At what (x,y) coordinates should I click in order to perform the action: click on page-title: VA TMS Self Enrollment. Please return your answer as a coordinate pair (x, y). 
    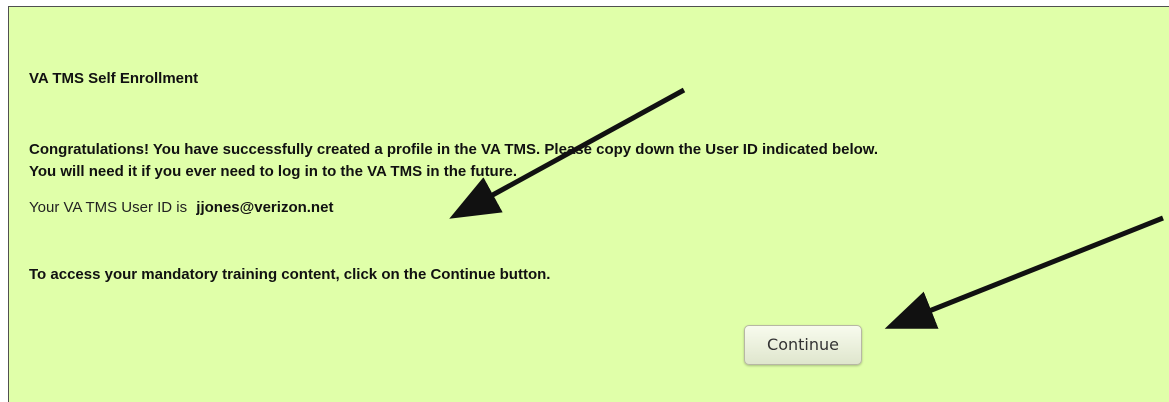
    Looking at the image, I should click on (114, 78).